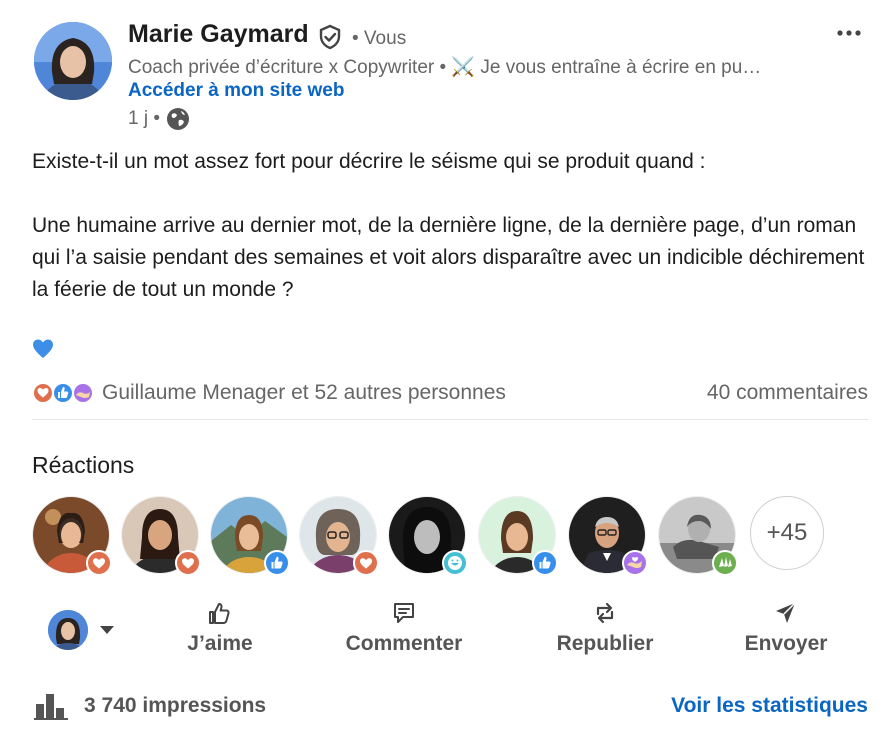 This screenshot has height=744, width=884. I want to click on actor-switcher, so click(83, 631).